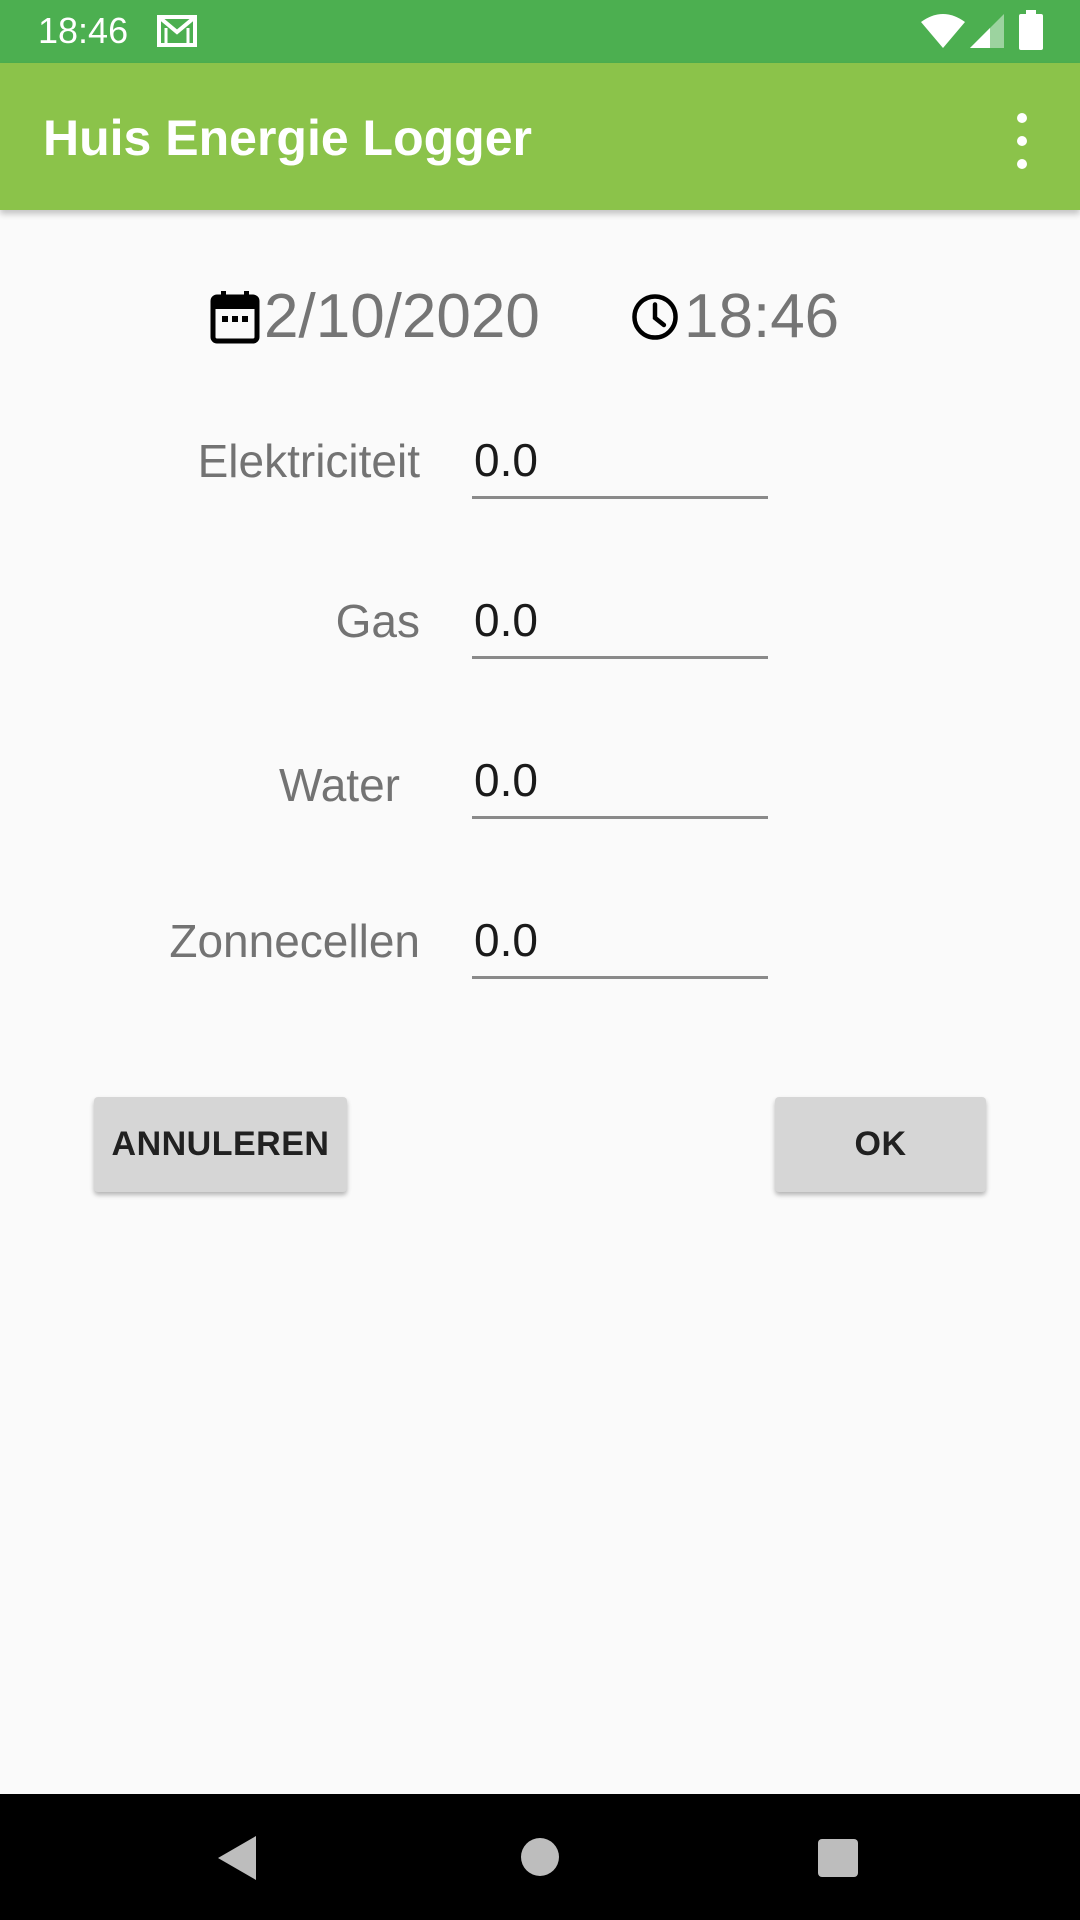 Image resolution: width=1080 pixels, height=1920 pixels. What do you see at coordinates (294, 941) in the screenshot?
I see `zonnecellen-label: Zonnecellen` at bounding box center [294, 941].